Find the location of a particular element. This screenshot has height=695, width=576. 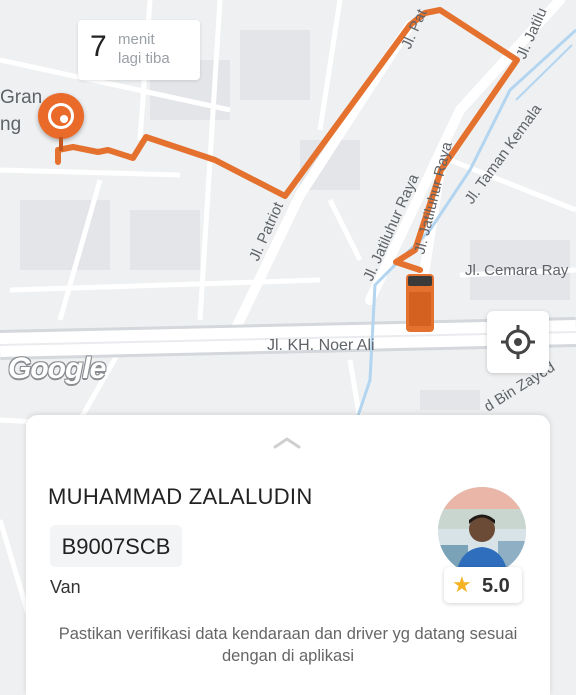

driver-name: MUHAMMAD ZALALUDIN is located at coordinates (180, 496).